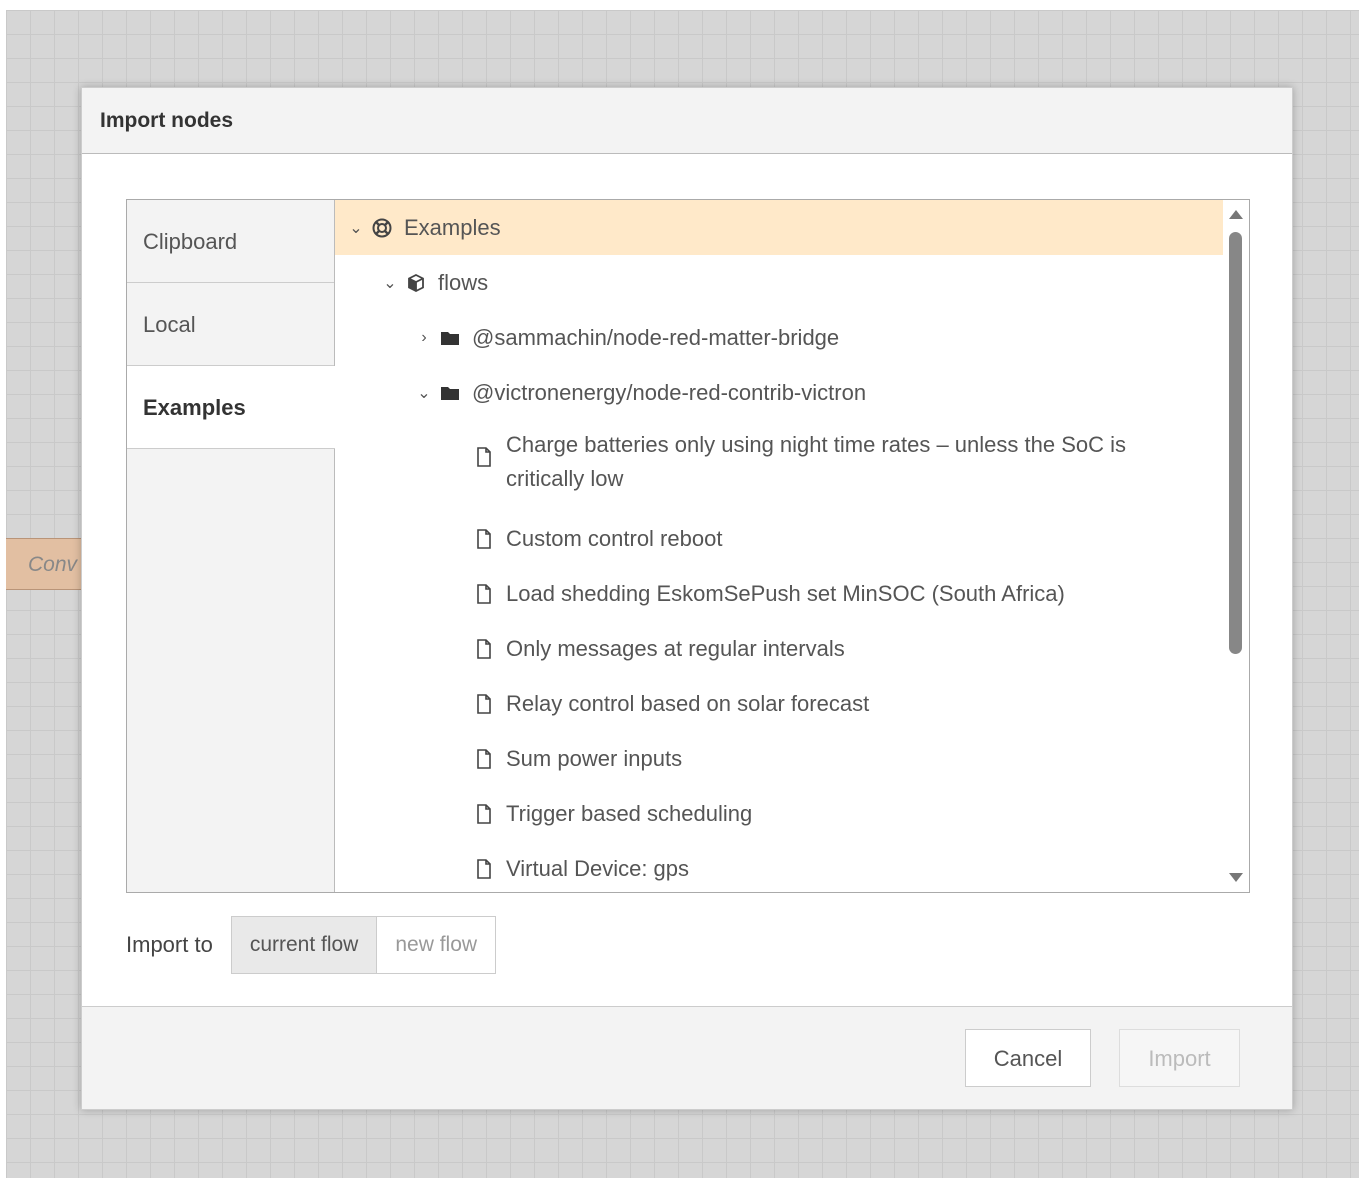 Image resolution: width=1359 pixels, height=1178 pixels. Describe the element at coordinates (779, 813) in the screenshot. I see `tree-row-file: Trigger based scheduling` at that location.